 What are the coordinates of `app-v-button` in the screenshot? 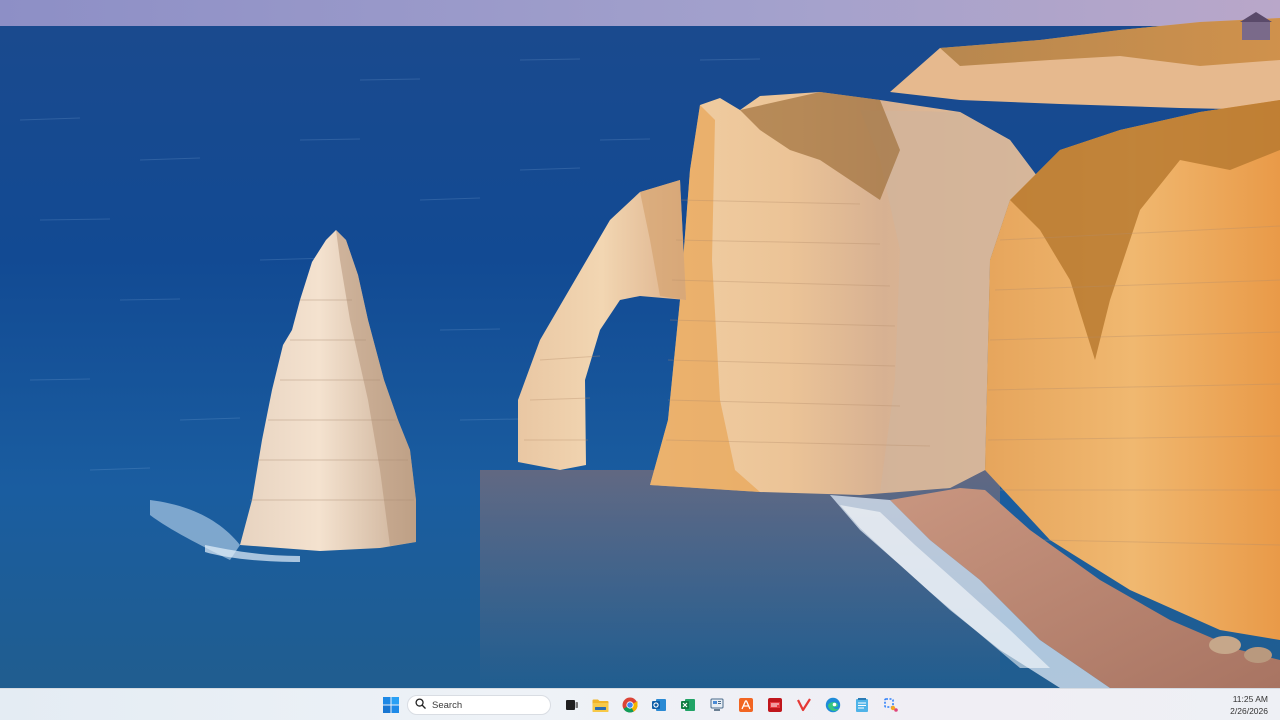 It's located at (803, 705).